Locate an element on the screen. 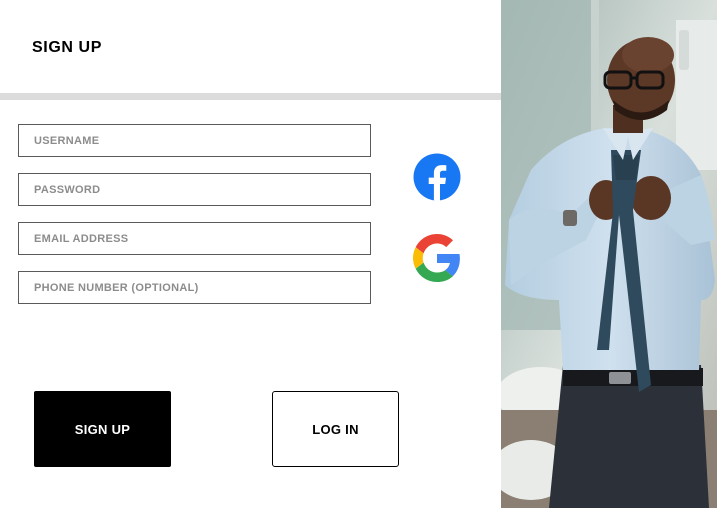 The image size is (717, 508). password-field is located at coordinates (194, 189).